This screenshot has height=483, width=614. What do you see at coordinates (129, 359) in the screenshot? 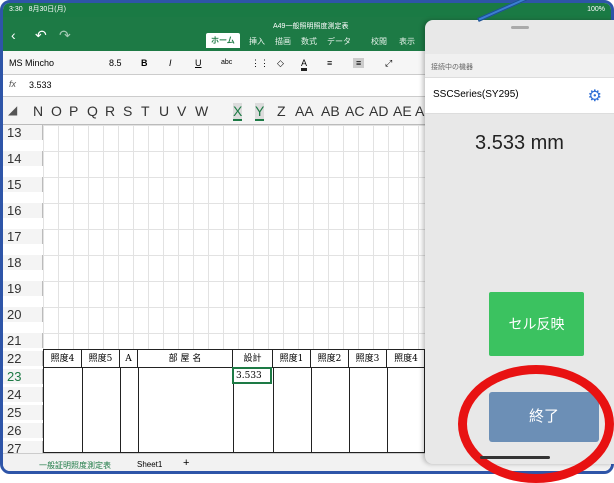
I see `header-a: A` at bounding box center [129, 359].